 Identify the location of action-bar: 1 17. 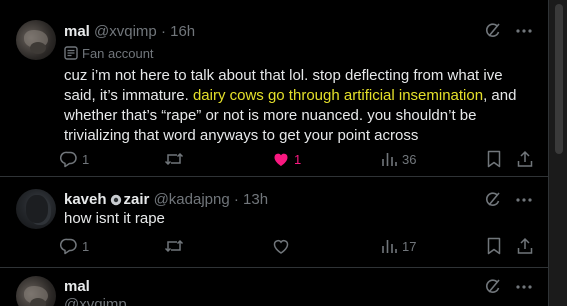
(296, 247).